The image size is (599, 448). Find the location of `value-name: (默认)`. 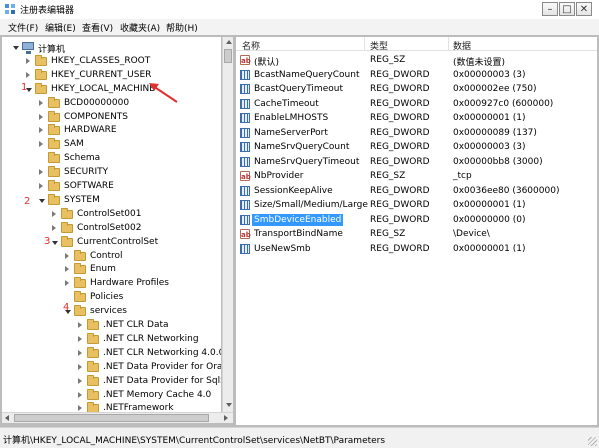

value-name: (默认) is located at coordinates (267, 63).